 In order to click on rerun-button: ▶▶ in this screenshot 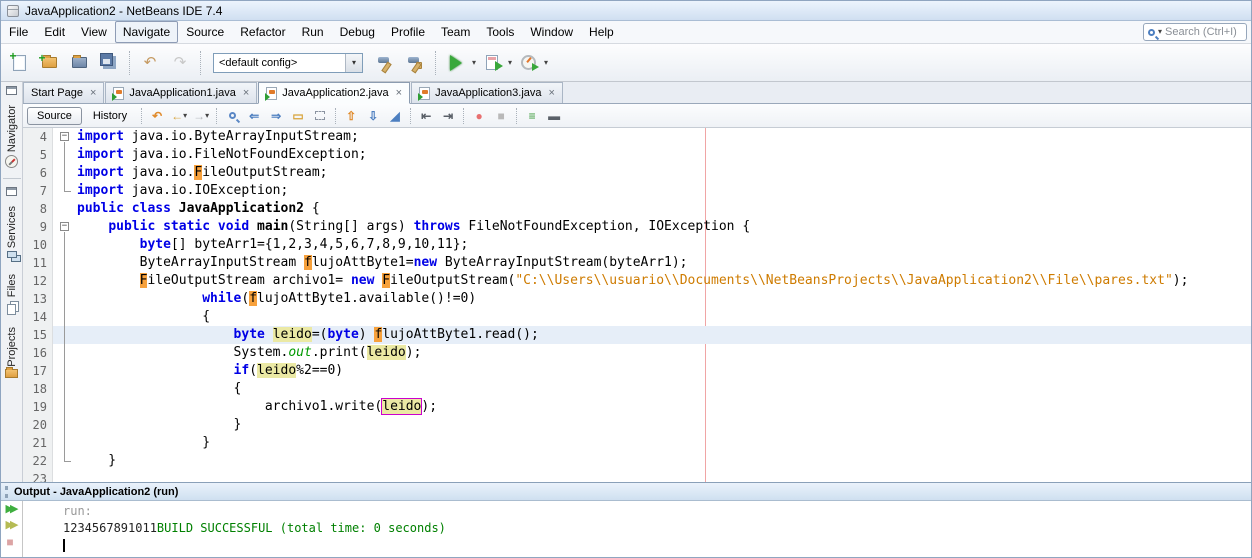, I will do `click(12, 509)`.